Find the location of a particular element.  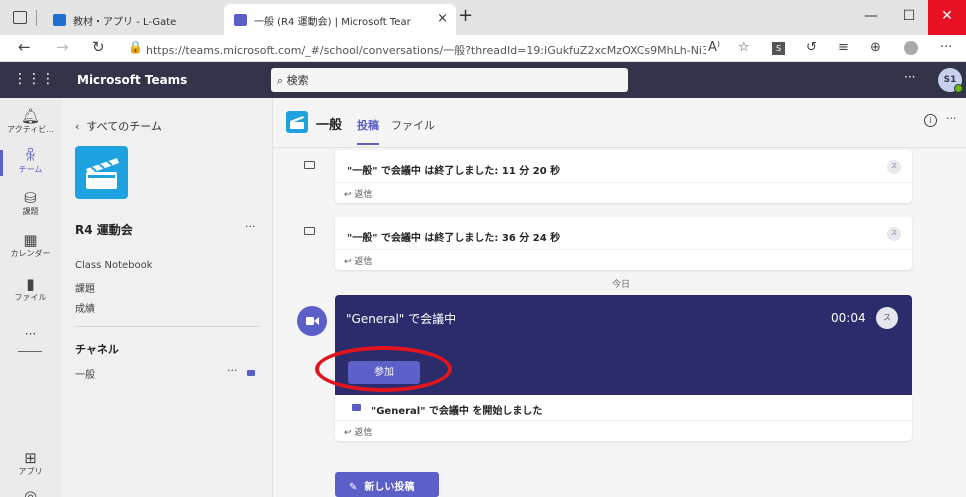

date-divider: 今日 is located at coordinates (621, 285).